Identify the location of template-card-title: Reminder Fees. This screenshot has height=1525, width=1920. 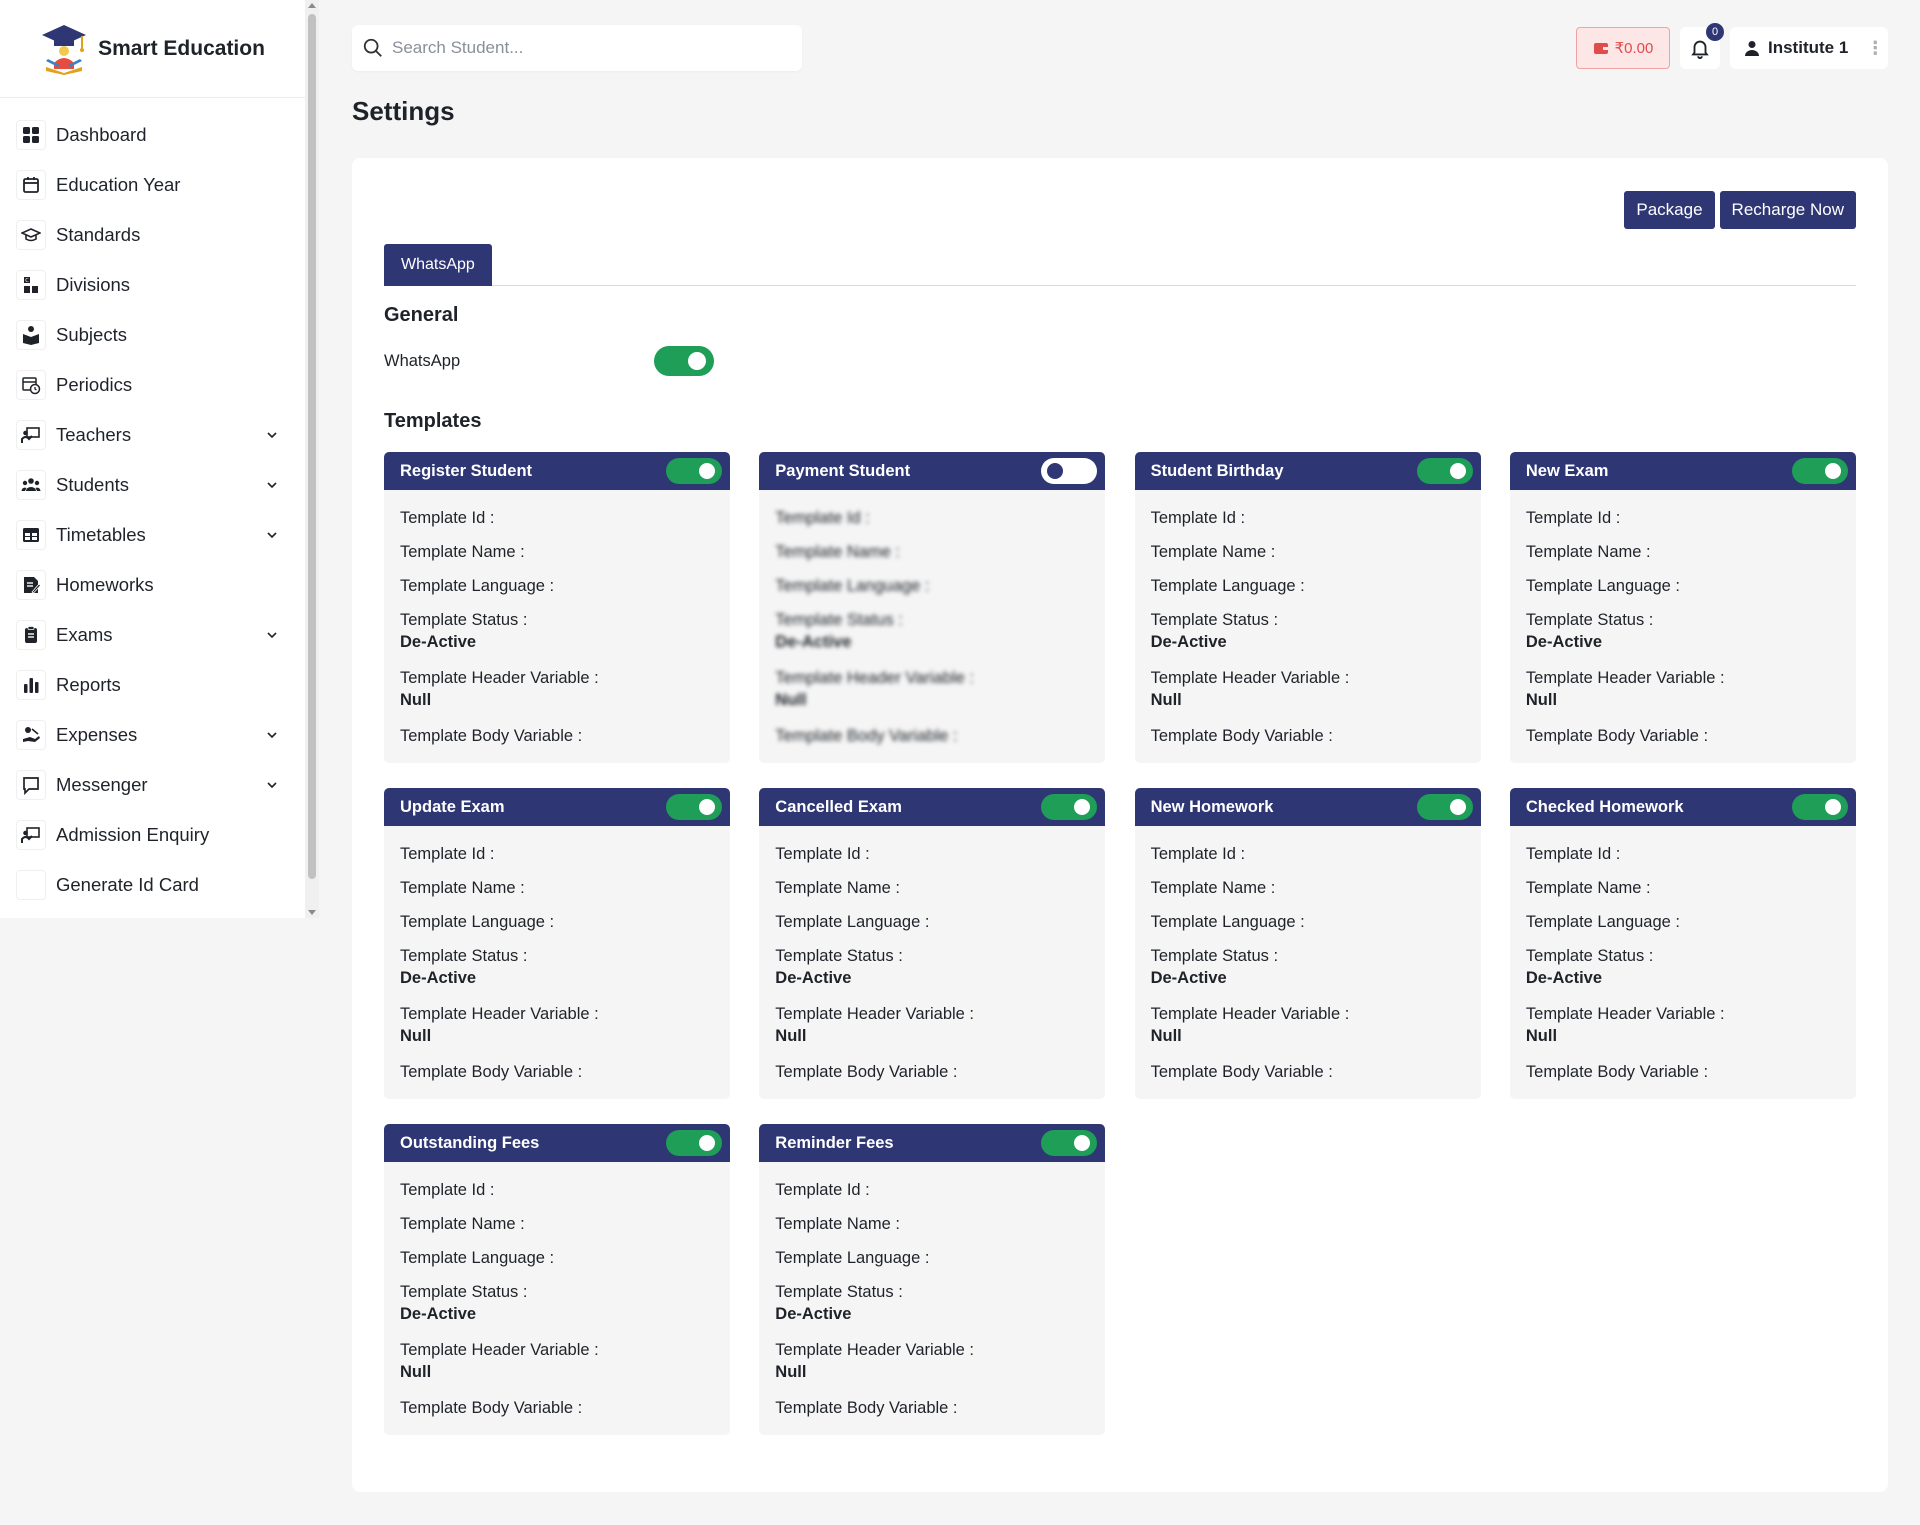
(834, 1142).